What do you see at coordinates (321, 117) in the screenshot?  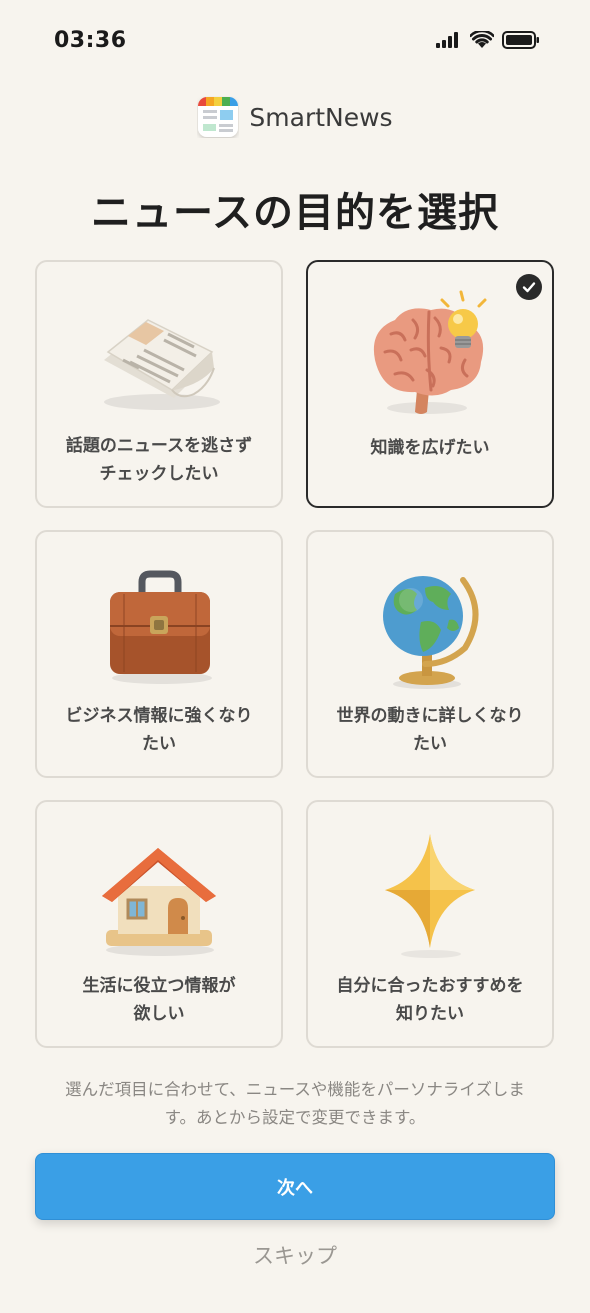 I see `brand-name: SmartNews` at bounding box center [321, 117].